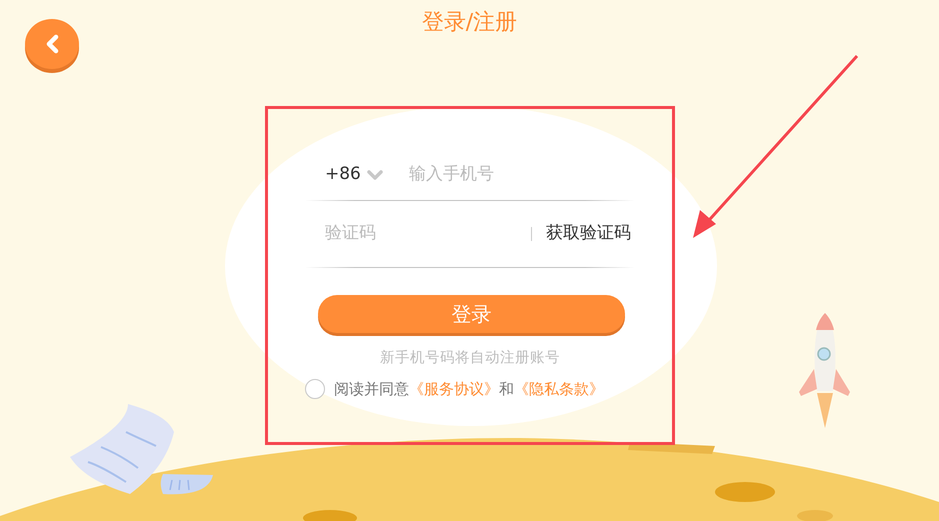 Image resolution: width=939 pixels, height=521 pixels. I want to click on agreement-link: 《服务协议》, so click(454, 389).